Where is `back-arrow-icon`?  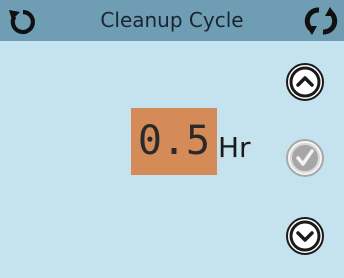 back-arrow-icon is located at coordinates (22, 22).